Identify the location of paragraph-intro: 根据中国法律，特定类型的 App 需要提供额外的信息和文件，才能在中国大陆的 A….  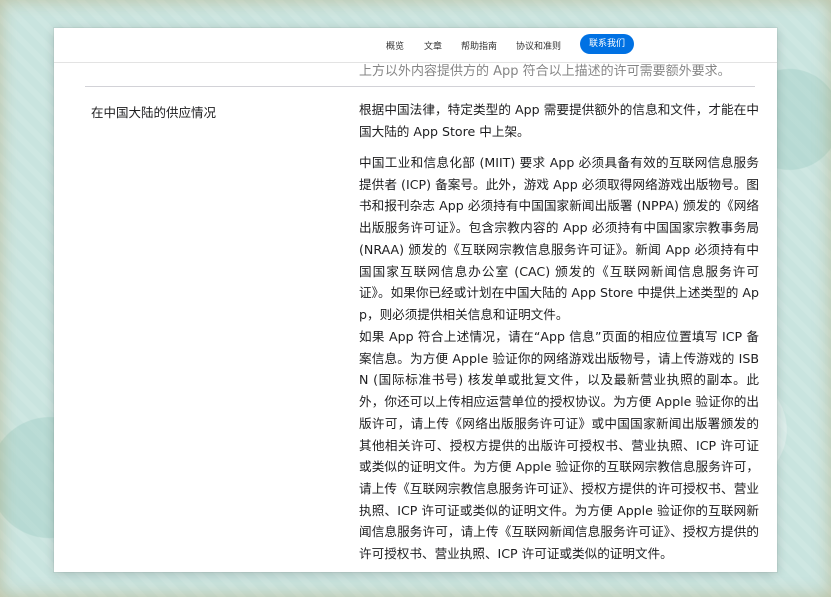
(559, 120).